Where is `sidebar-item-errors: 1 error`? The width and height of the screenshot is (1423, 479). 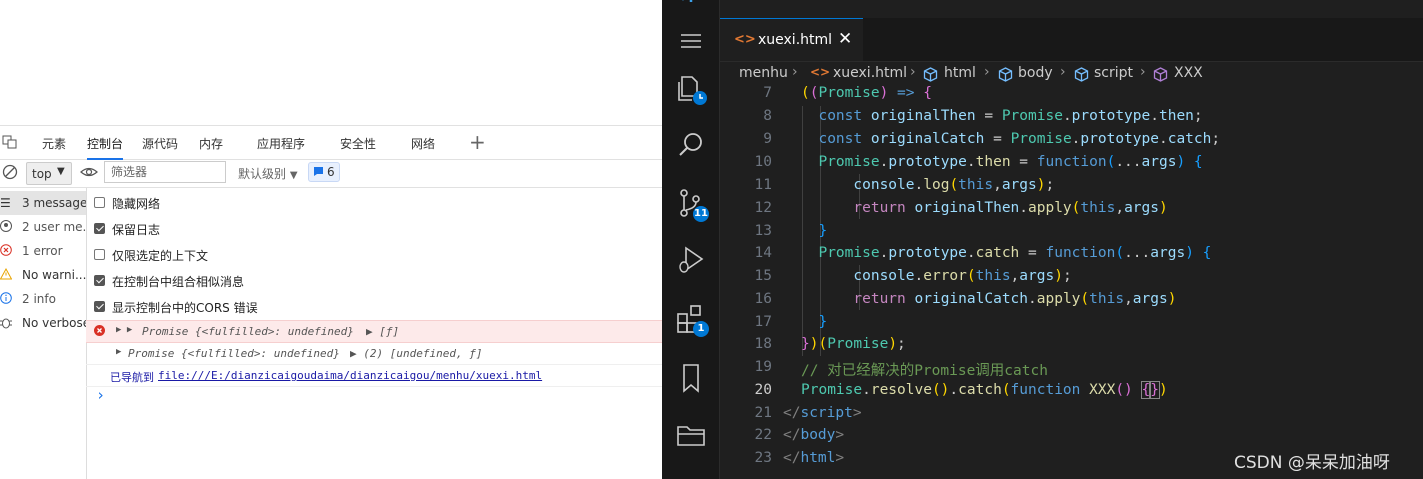 sidebar-item-errors: 1 error is located at coordinates (43, 251).